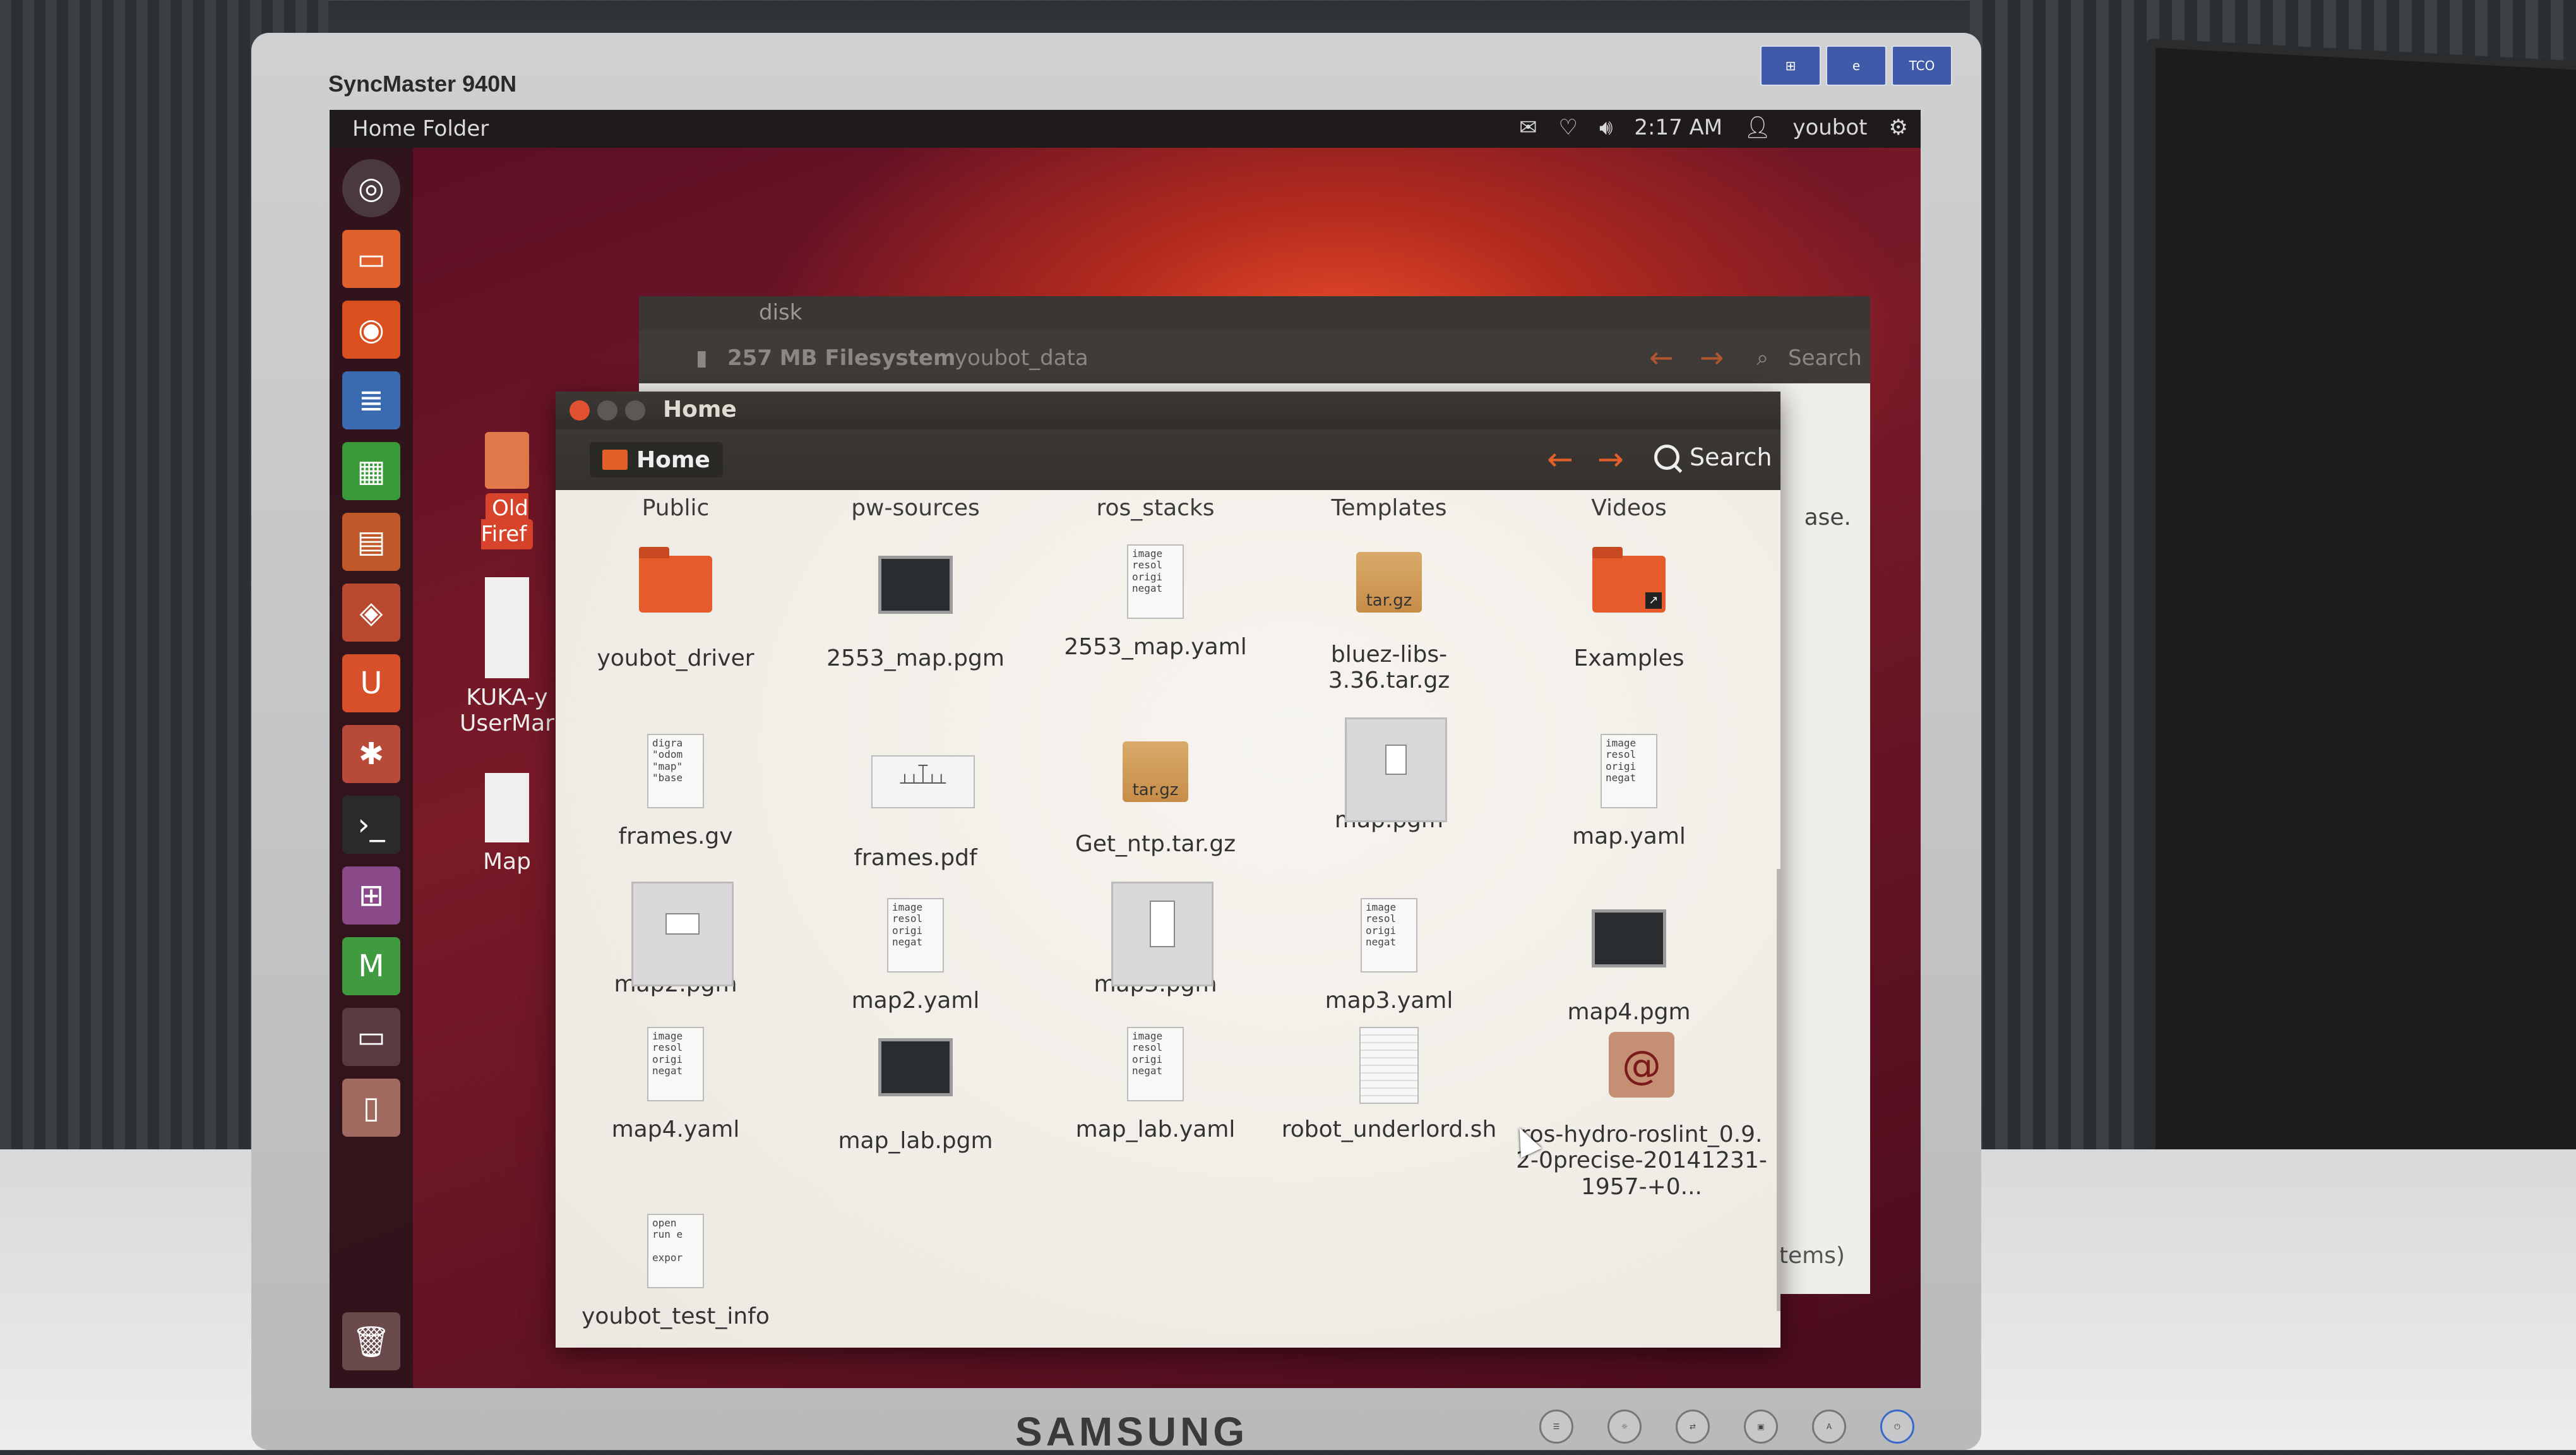 The image size is (2576, 1455). Describe the element at coordinates (371, 966) in the screenshot. I see `m-app-launcher-icon: M` at that location.